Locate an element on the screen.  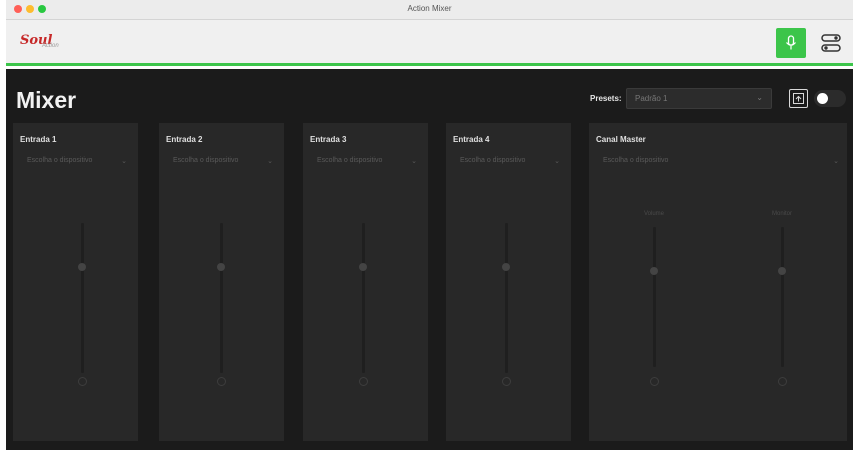
window-title: Action Mixer is located at coordinates (429, 8).